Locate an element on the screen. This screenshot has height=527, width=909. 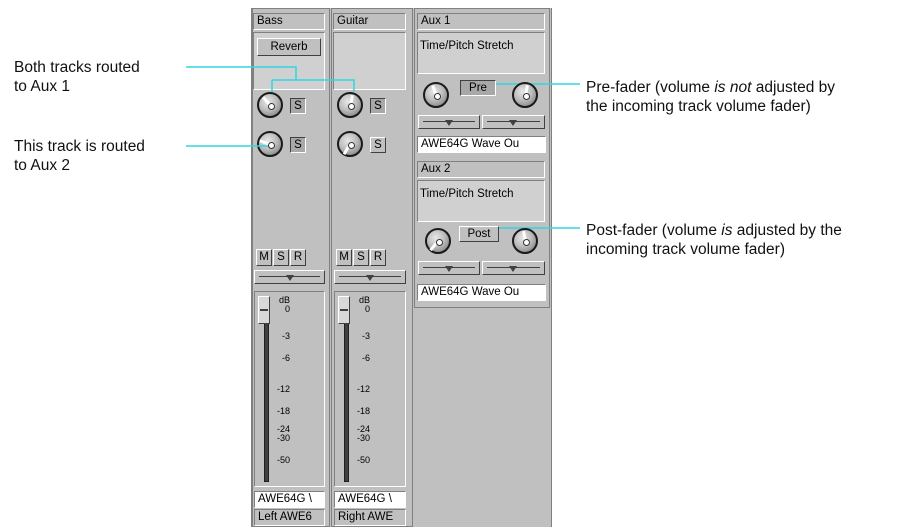
aux1-left-knob is located at coordinates (436, 95).